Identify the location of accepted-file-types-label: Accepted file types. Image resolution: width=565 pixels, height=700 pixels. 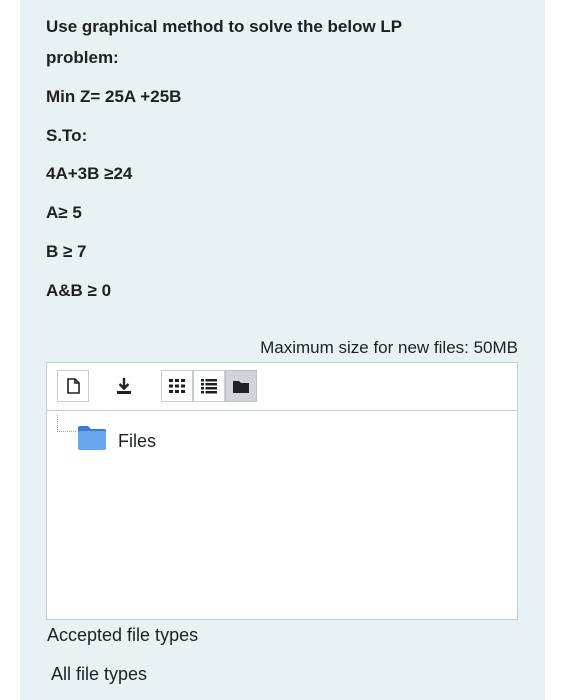
(123, 635).